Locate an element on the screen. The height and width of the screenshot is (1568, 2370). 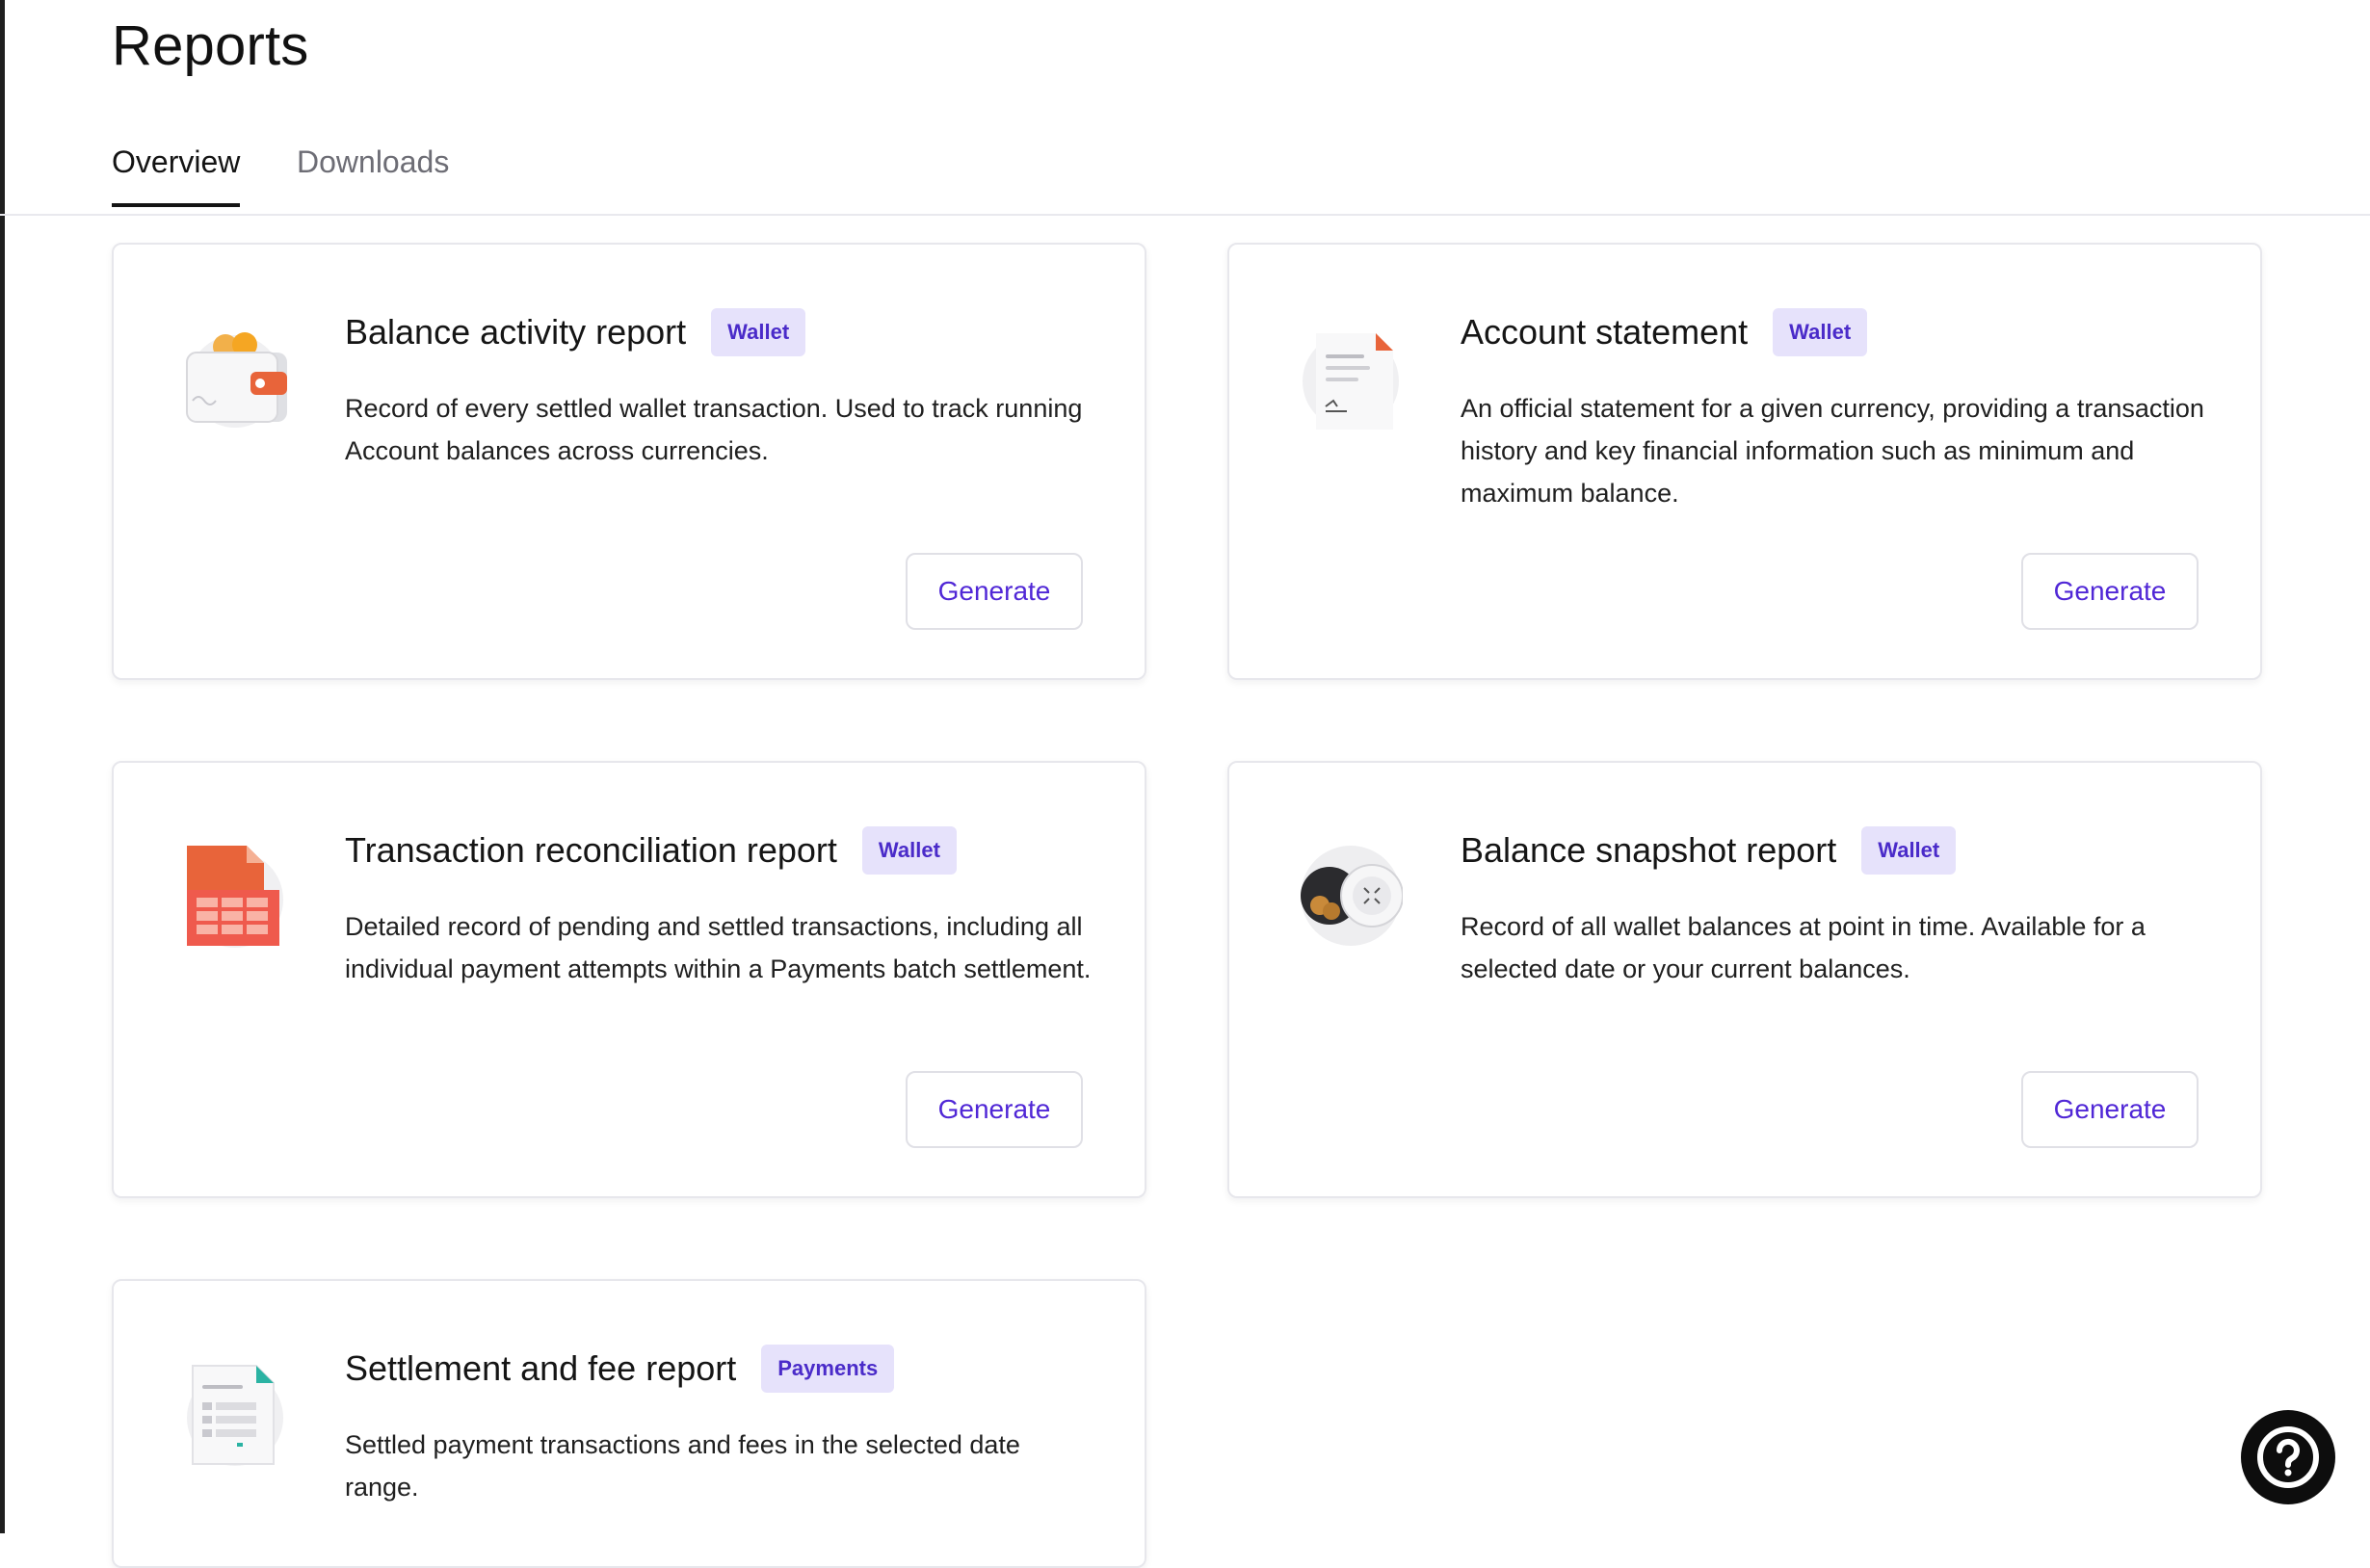
category-badge: Payments is located at coordinates (828, 1369).